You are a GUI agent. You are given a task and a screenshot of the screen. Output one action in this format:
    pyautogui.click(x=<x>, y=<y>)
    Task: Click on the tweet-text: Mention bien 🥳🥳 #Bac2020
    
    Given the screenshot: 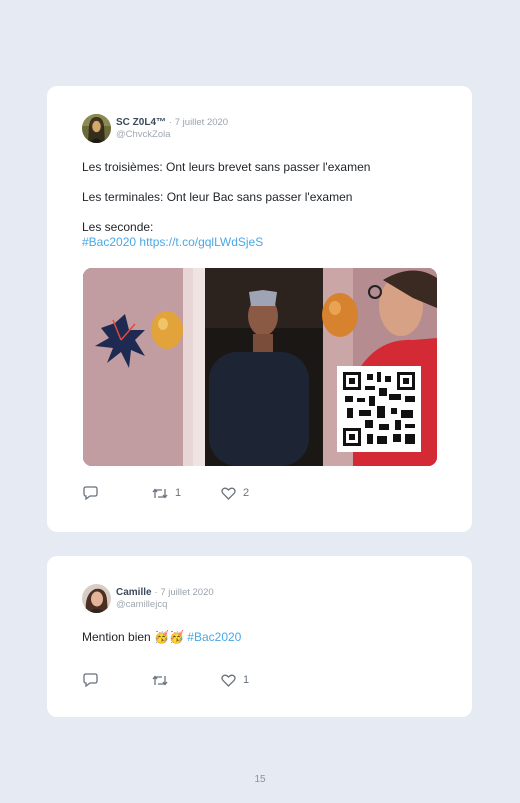 What is the action you would take?
    pyautogui.click(x=161, y=637)
    